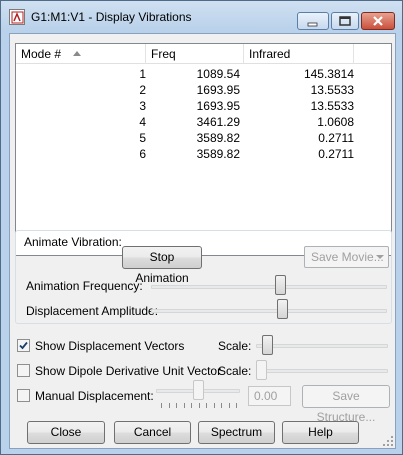 This screenshot has width=403, height=455. Describe the element at coordinates (162, 265) in the screenshot. I see `stop-animation-button: Stop Animation` at that location.